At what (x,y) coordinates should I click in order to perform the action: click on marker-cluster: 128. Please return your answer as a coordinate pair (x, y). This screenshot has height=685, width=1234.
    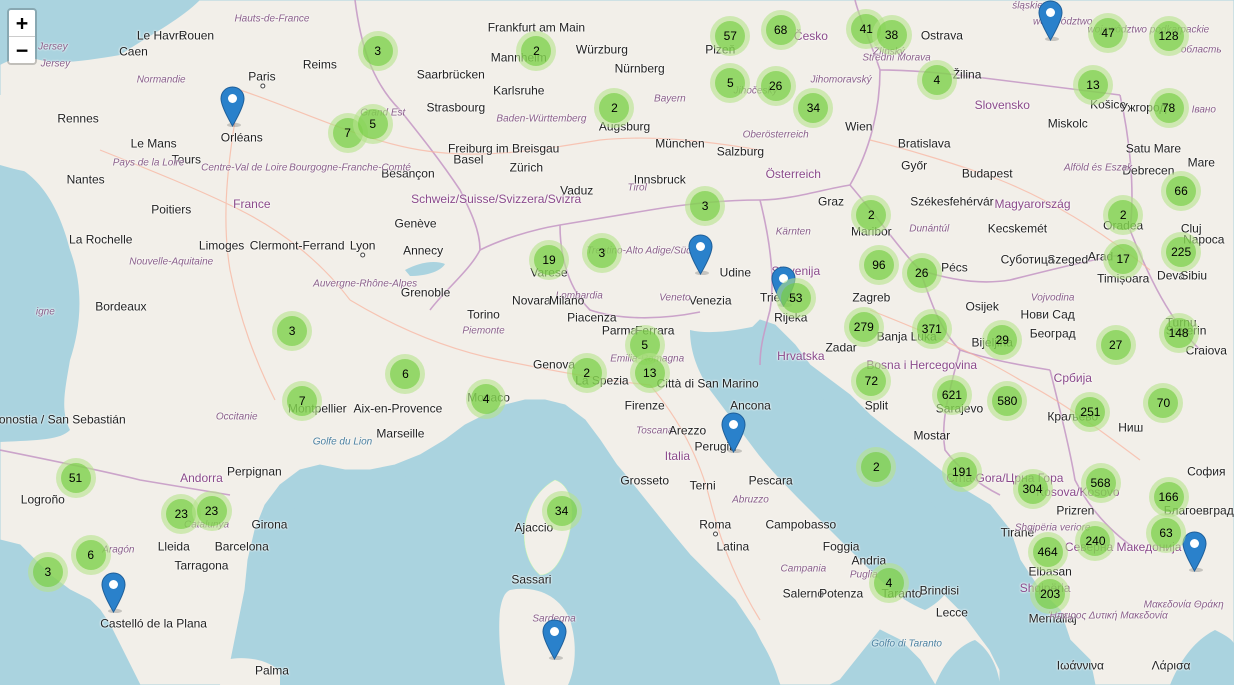
    Looking at the image, I should click on (1168, 35).